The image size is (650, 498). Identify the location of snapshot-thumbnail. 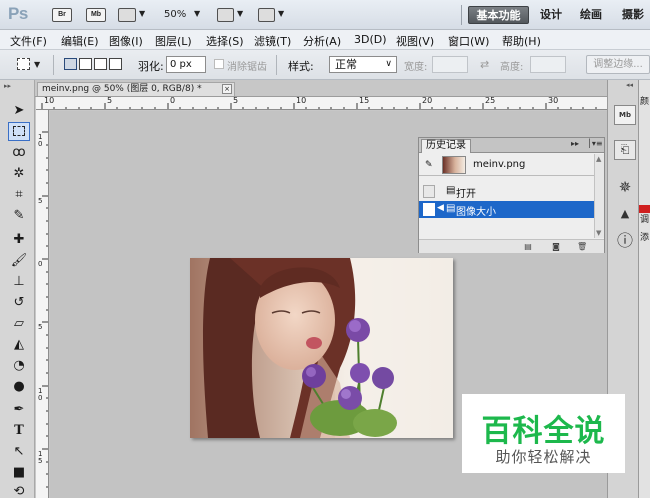
(454, 165).